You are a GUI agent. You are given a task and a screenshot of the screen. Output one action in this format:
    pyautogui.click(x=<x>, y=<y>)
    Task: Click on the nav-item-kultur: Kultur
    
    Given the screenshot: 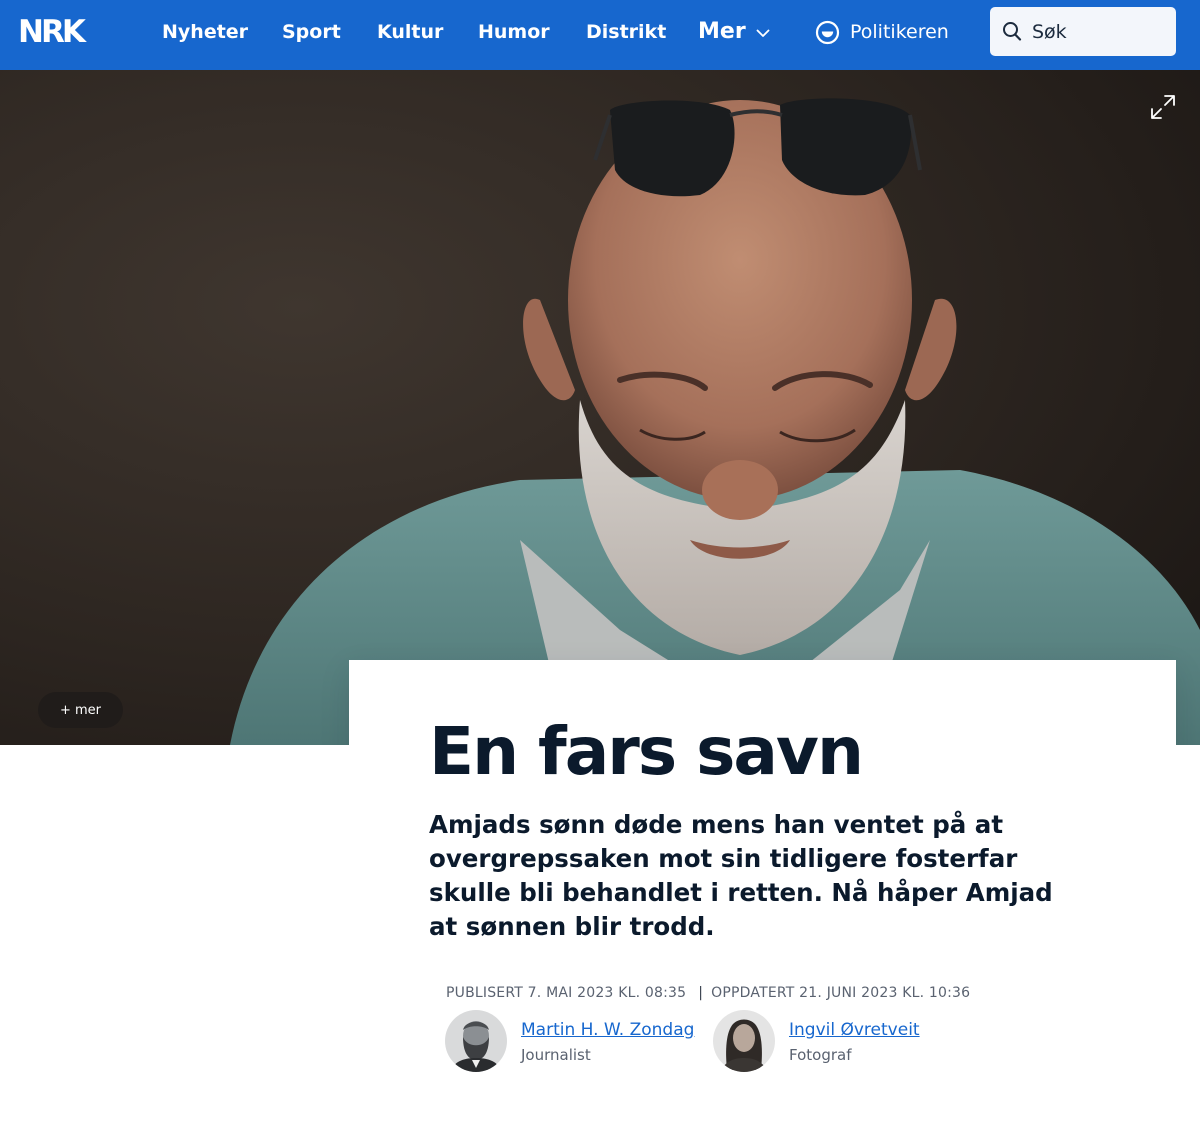 What is the action you would take?
    pyautogui.click(x=410, y=32)
    